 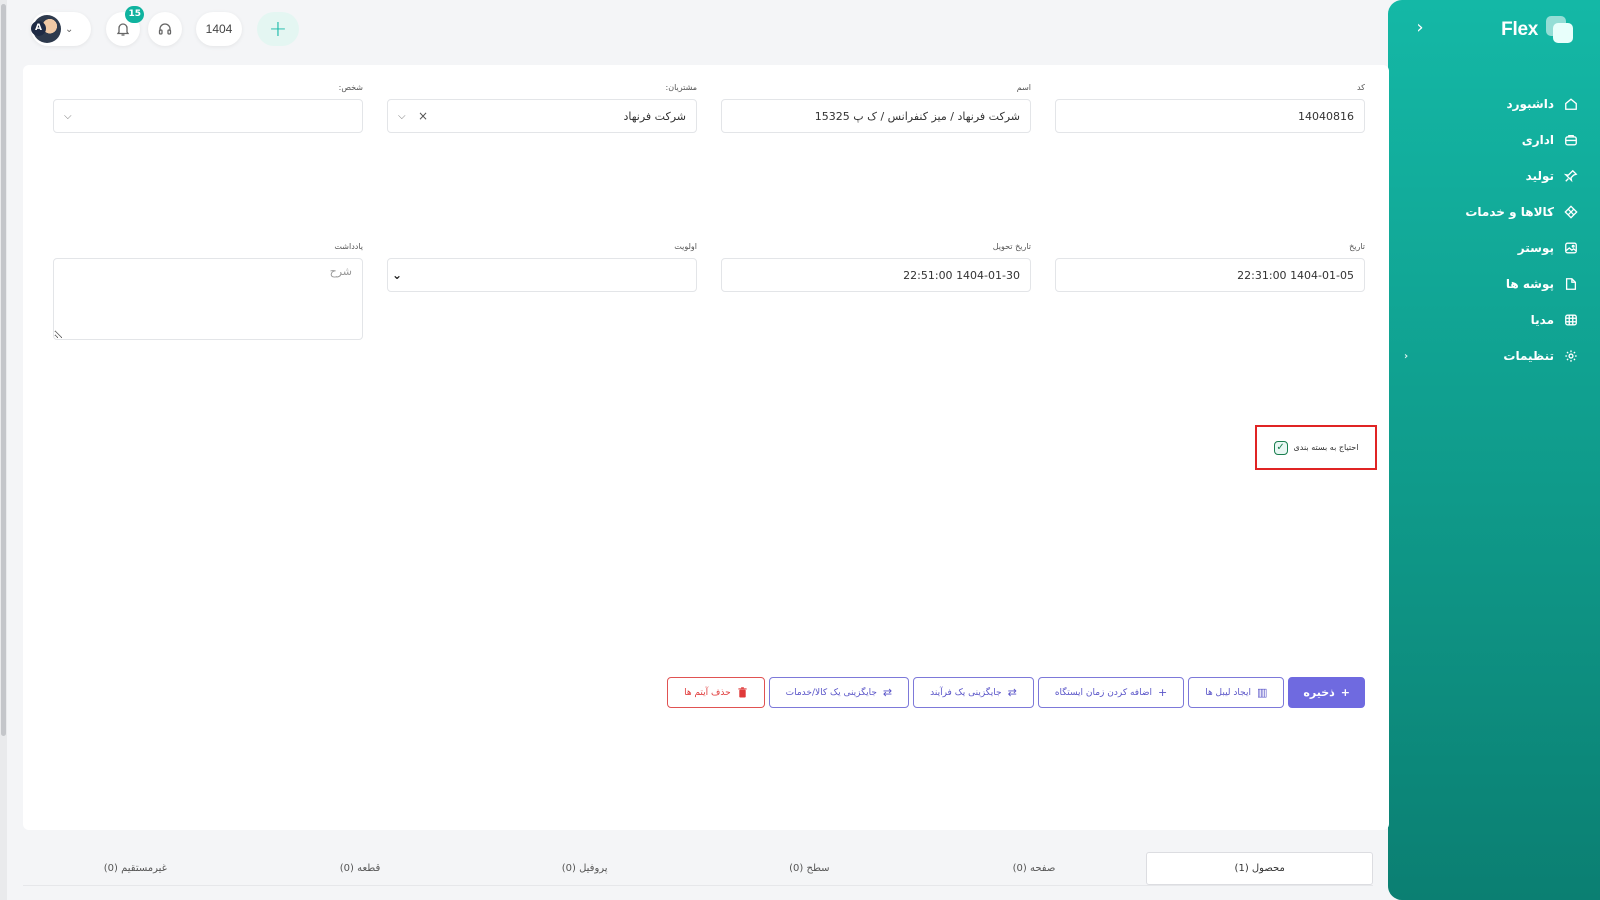 I want to click on replace-process-button: ⇄ جایگزینی یک فرآیند, so click(x=973, y=692).